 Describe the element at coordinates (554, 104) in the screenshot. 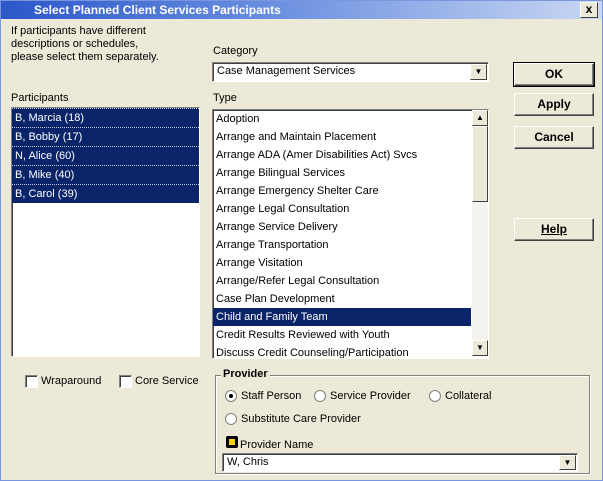

I see `apply-button: Apply` at that location.